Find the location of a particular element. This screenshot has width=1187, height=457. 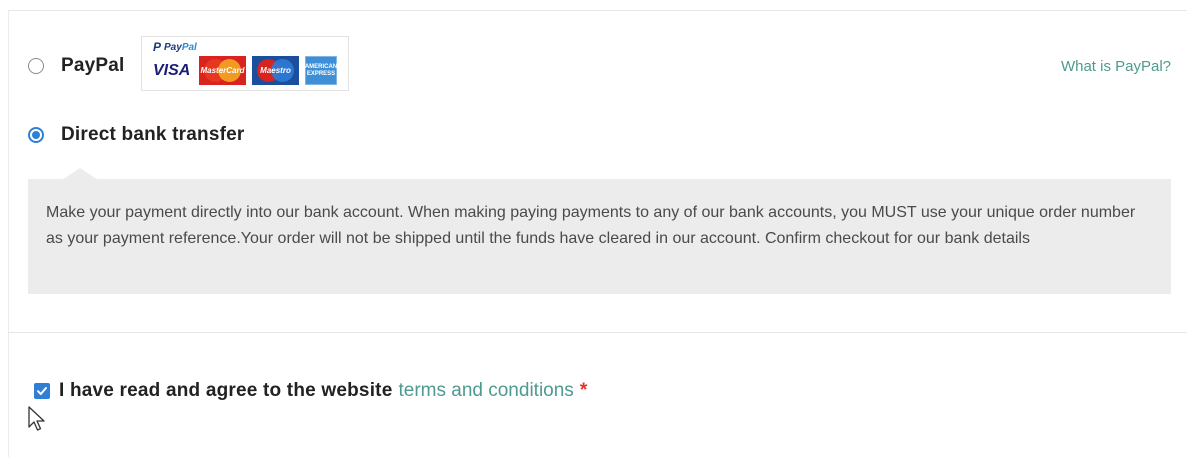

mouse-pointer-icon is located at coordinates (36, 418).